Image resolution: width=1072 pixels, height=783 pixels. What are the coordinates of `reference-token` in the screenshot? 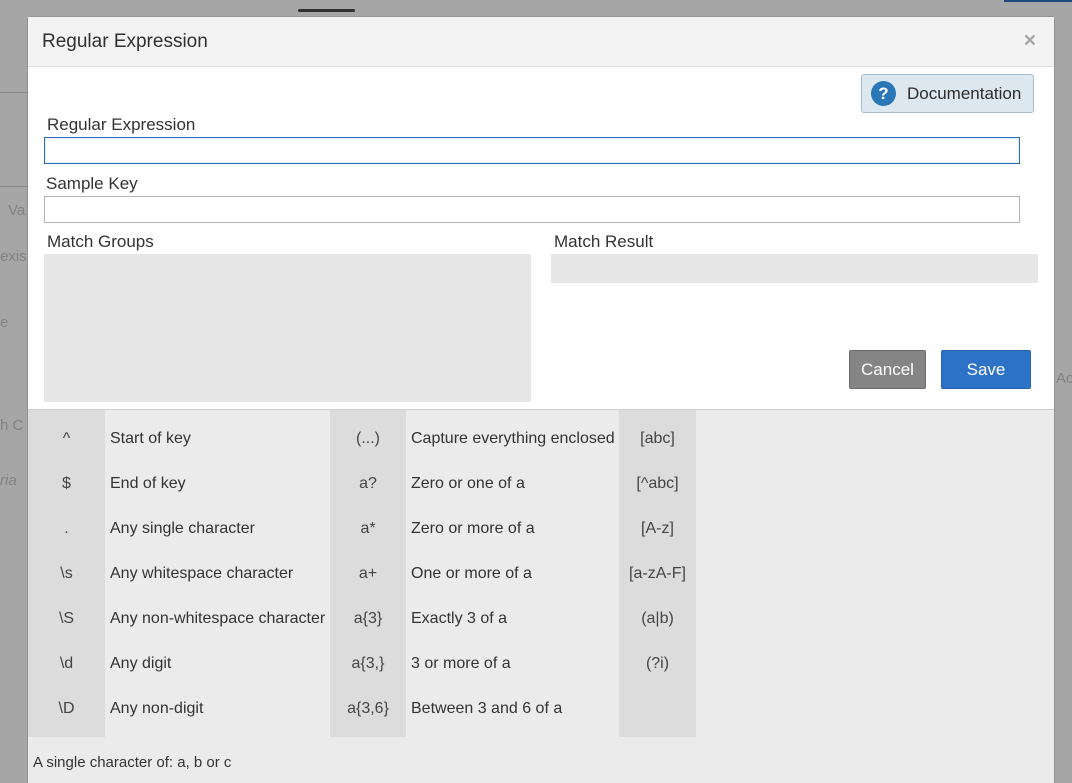 It's located at (657, 708).